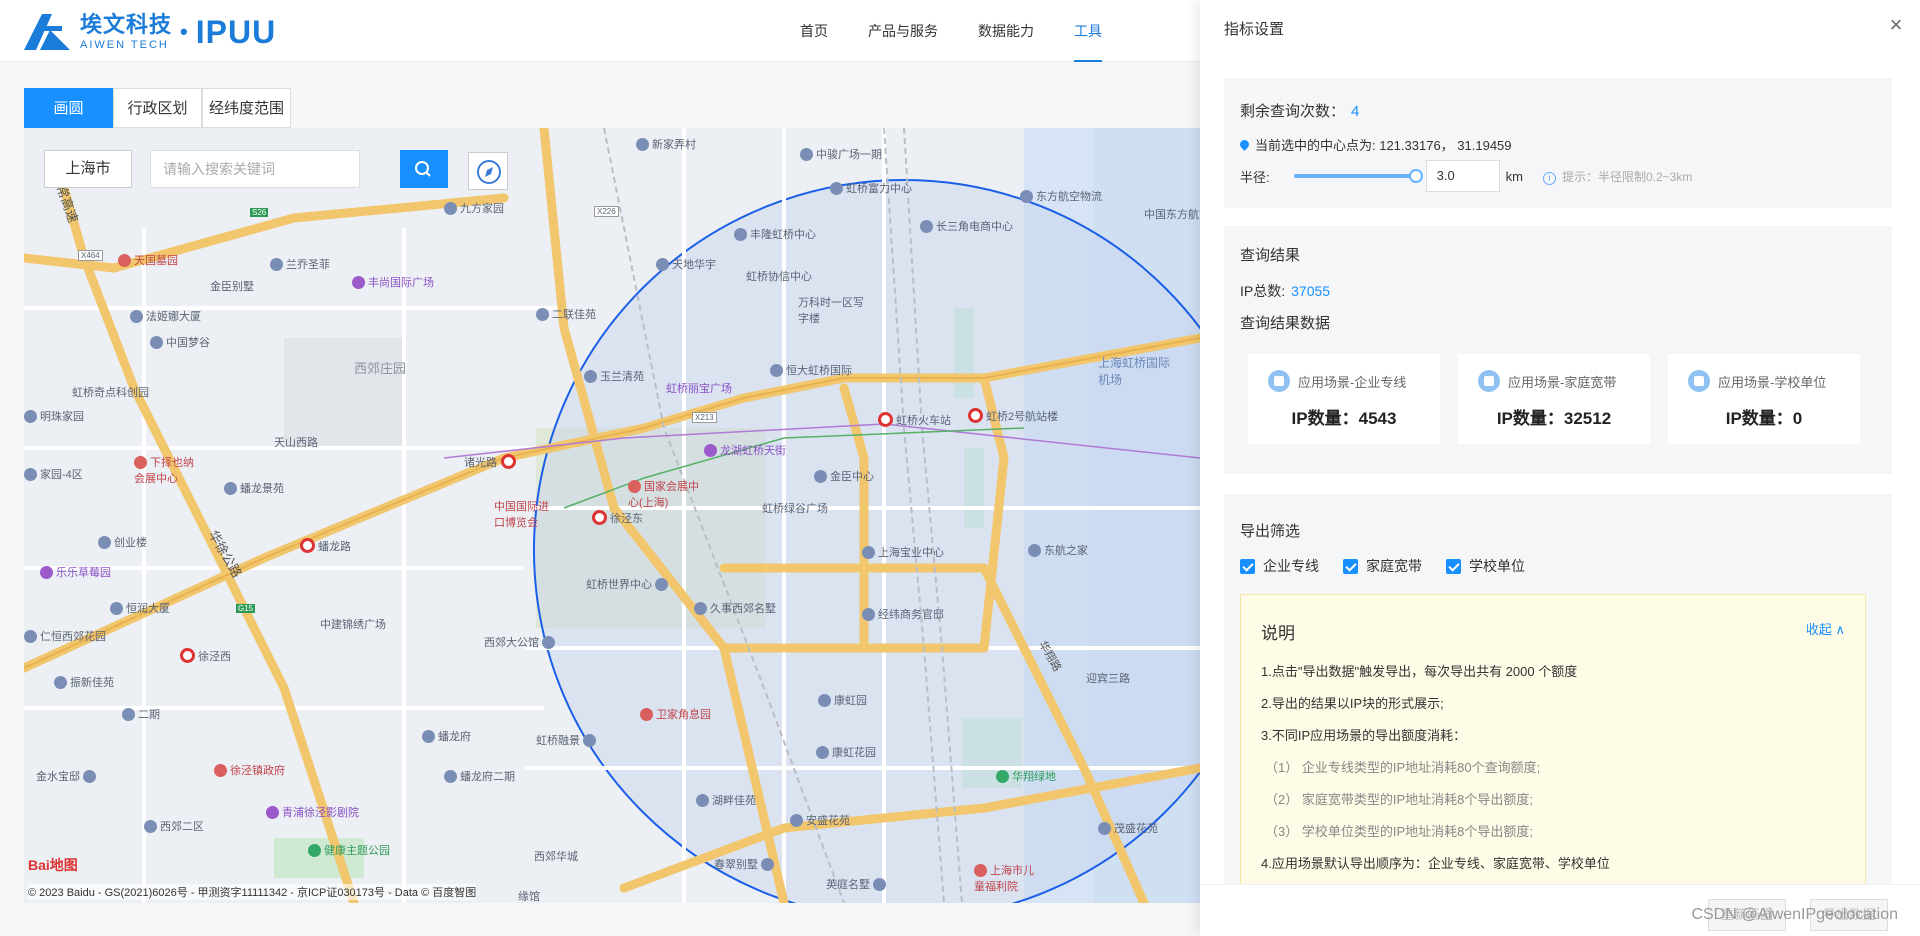 The width and height of the screenshot is (1920, 936). I want to click on note-line: 3.不同IP应用场景的导出额度消耗：, so click(1364, 735).